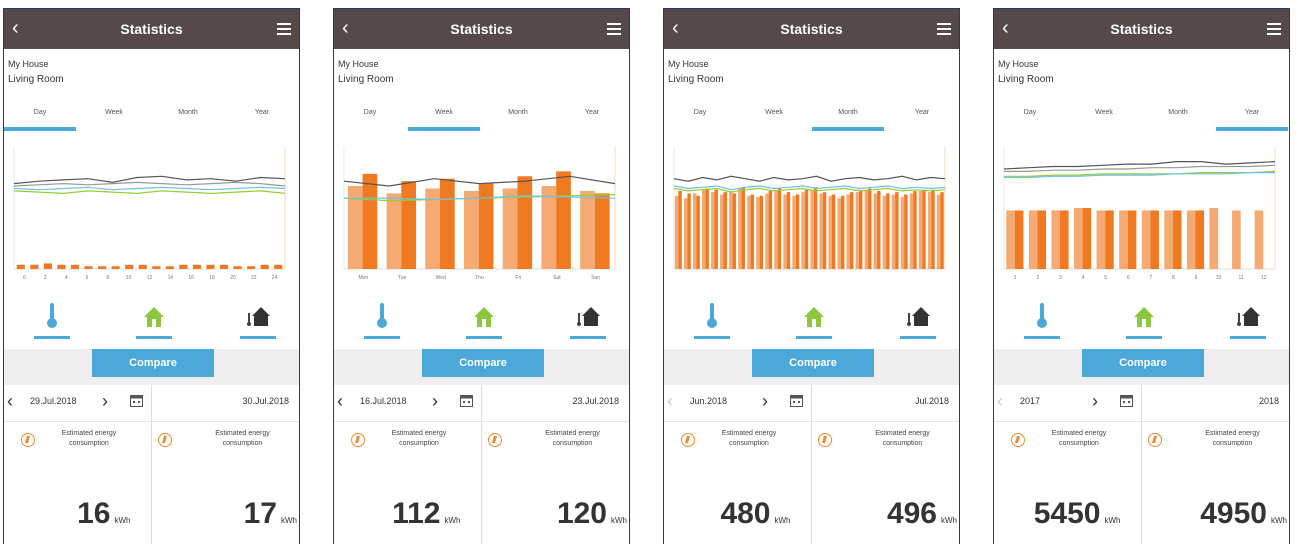 The image size is (1303, 544). Describe the element at coordinates (1150, 278) in the screenshot. I see `x-tick-label: 7` at that location.